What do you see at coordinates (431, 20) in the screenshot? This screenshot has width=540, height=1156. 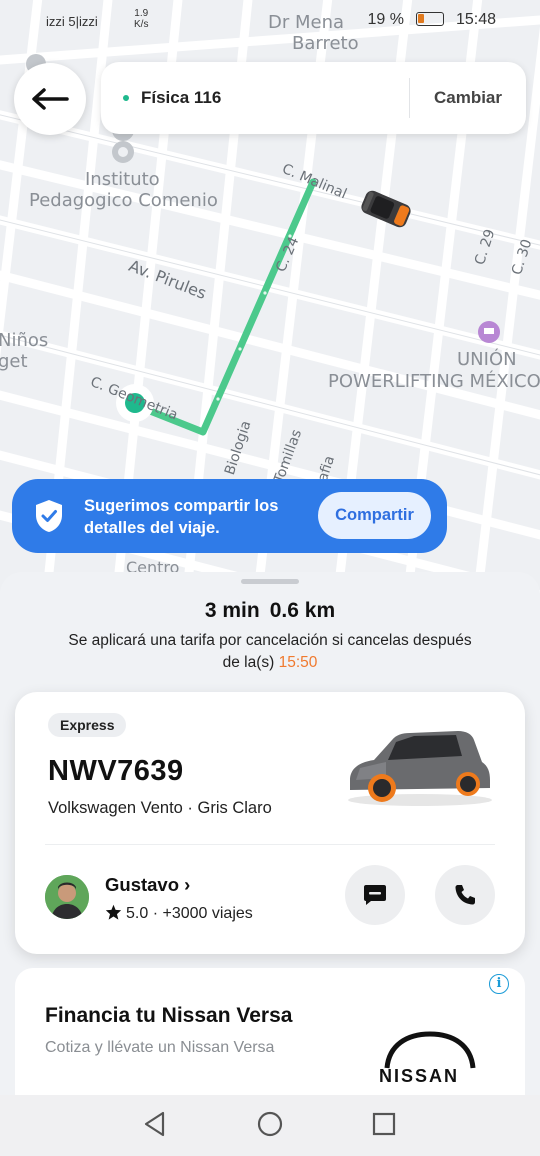 I see `status-right: 19 % 15:48` at bounding box center [431, 20].